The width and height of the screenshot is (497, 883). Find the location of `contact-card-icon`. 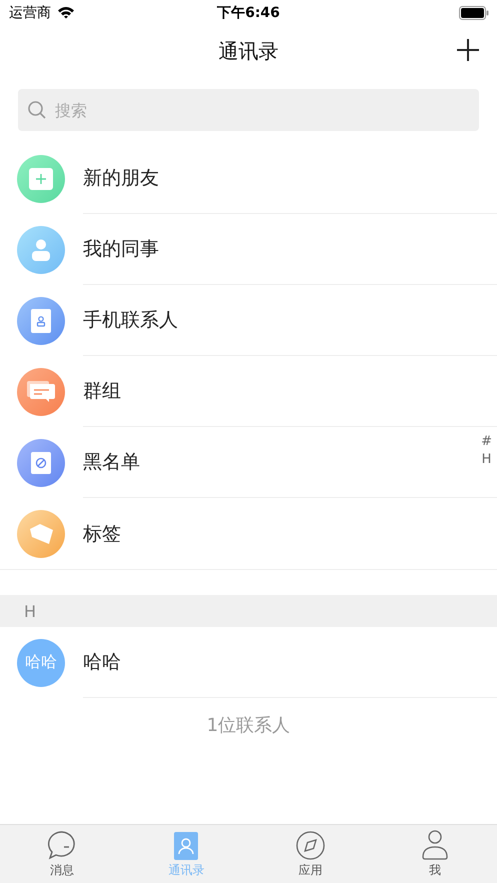

contact-card-icon is located at coordinates (41, 320).